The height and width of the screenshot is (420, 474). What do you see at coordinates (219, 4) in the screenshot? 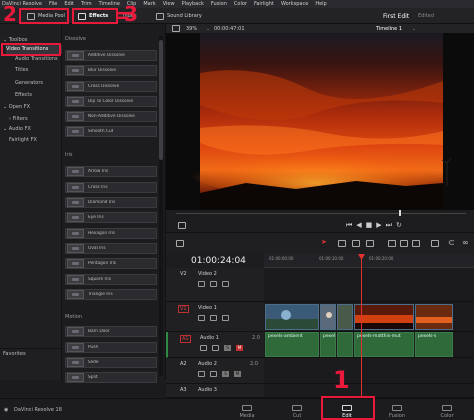
I see `menu-fusion: Fusion` at bounding box center [219, 4].